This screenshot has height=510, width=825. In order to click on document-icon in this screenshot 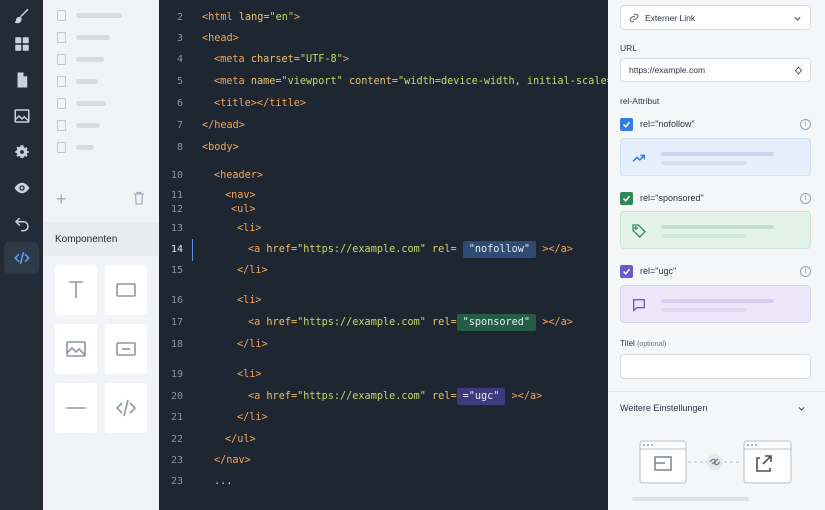, I will do `click(21, 80)`.